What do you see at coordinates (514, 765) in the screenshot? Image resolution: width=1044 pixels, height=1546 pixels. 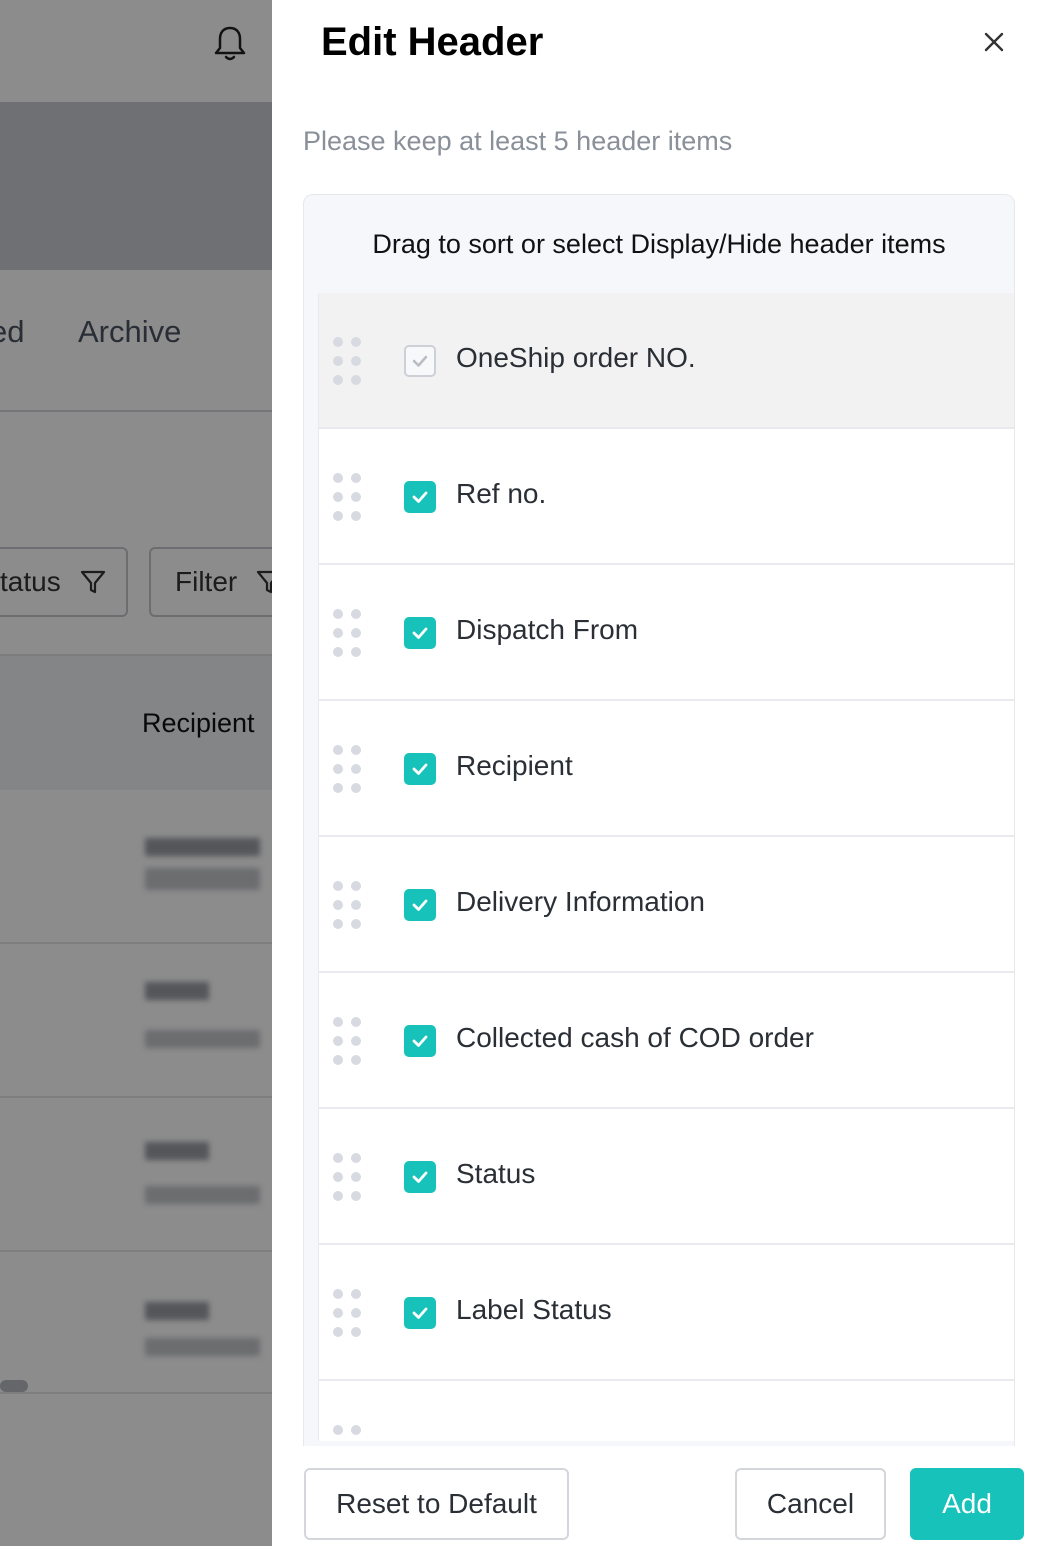 I see `header-item-label: Recipient` at bounding box center [514, 765].